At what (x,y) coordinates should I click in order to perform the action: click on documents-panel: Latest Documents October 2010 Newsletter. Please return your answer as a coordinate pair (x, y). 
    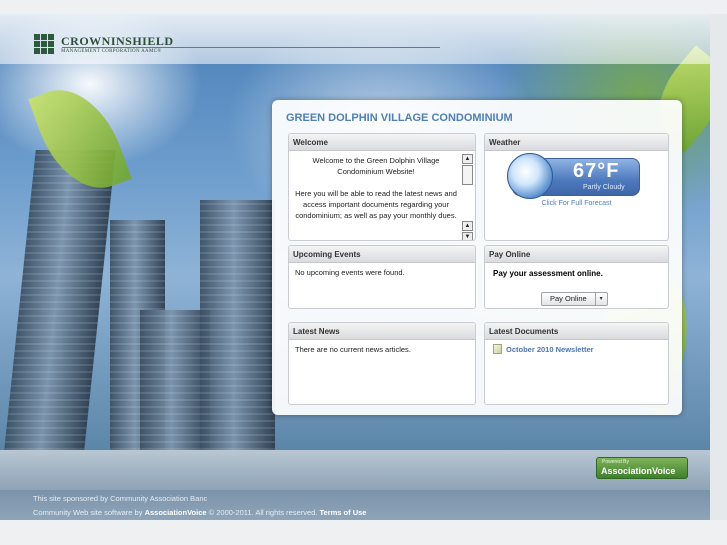
    Looking at the image, I should click on (576, 363).